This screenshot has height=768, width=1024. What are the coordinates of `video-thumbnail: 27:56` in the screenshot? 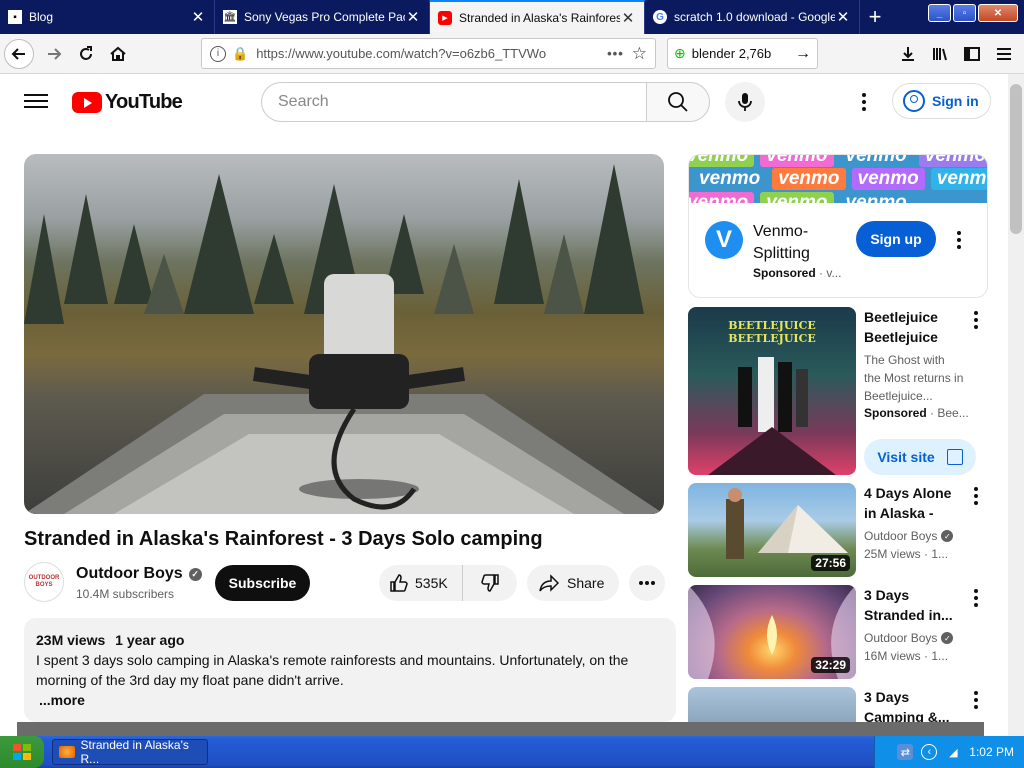 It's located at (772, 530).